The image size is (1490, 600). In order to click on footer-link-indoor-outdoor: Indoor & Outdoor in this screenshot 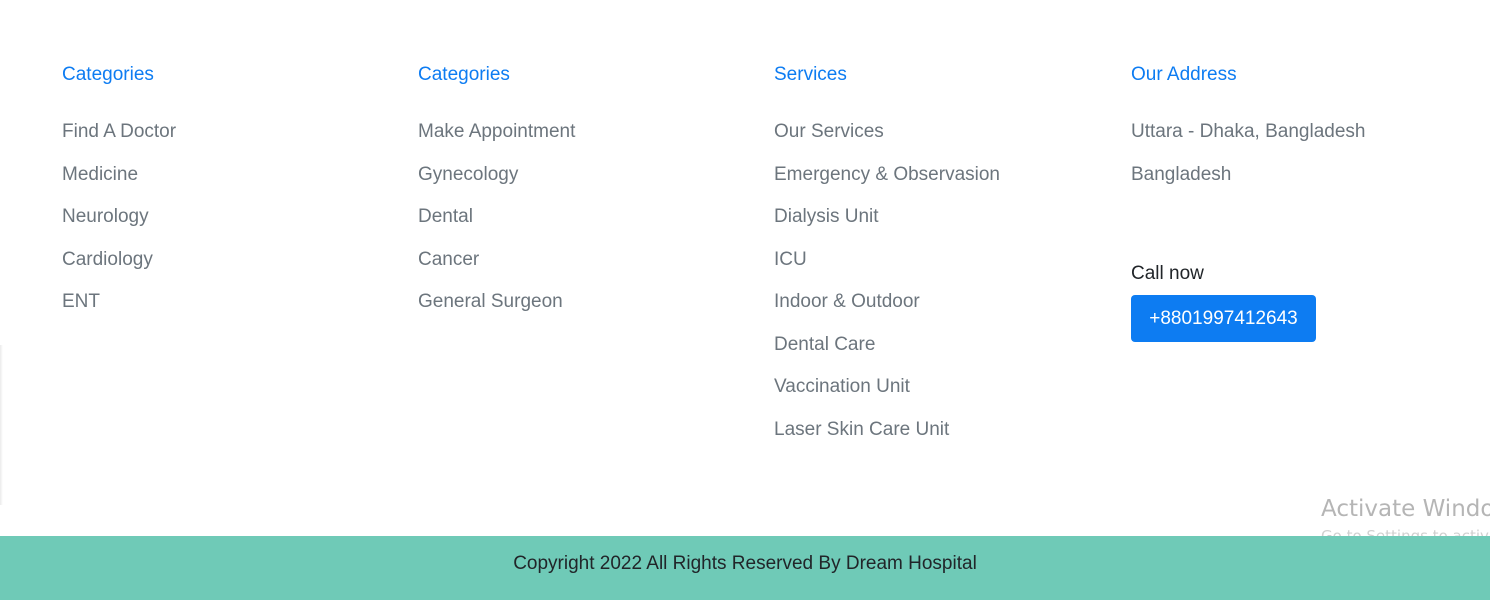, I will do `click(887, 301)`.